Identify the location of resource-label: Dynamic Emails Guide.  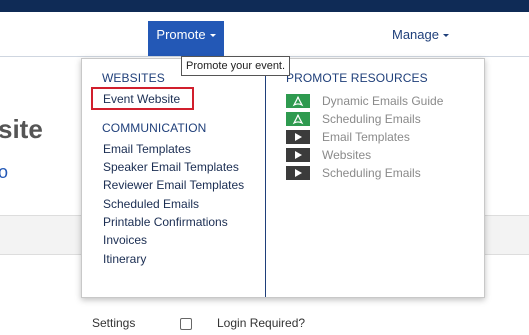
(383, 101).